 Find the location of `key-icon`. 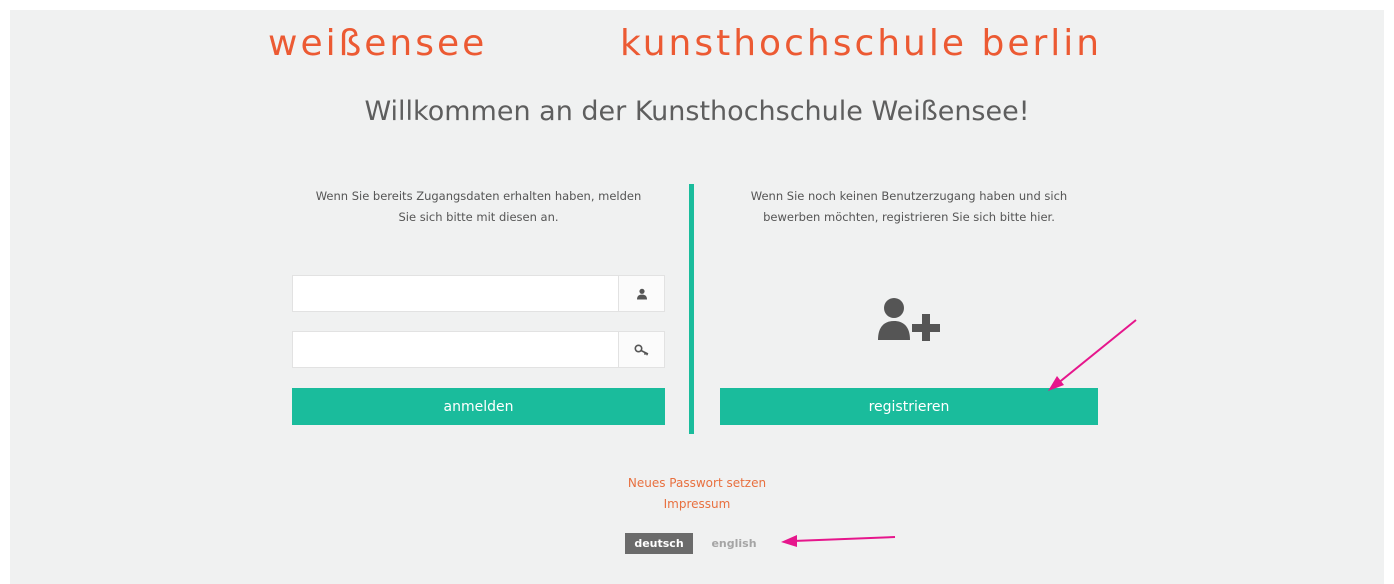

key-icon is located at coordinates (641, 349).